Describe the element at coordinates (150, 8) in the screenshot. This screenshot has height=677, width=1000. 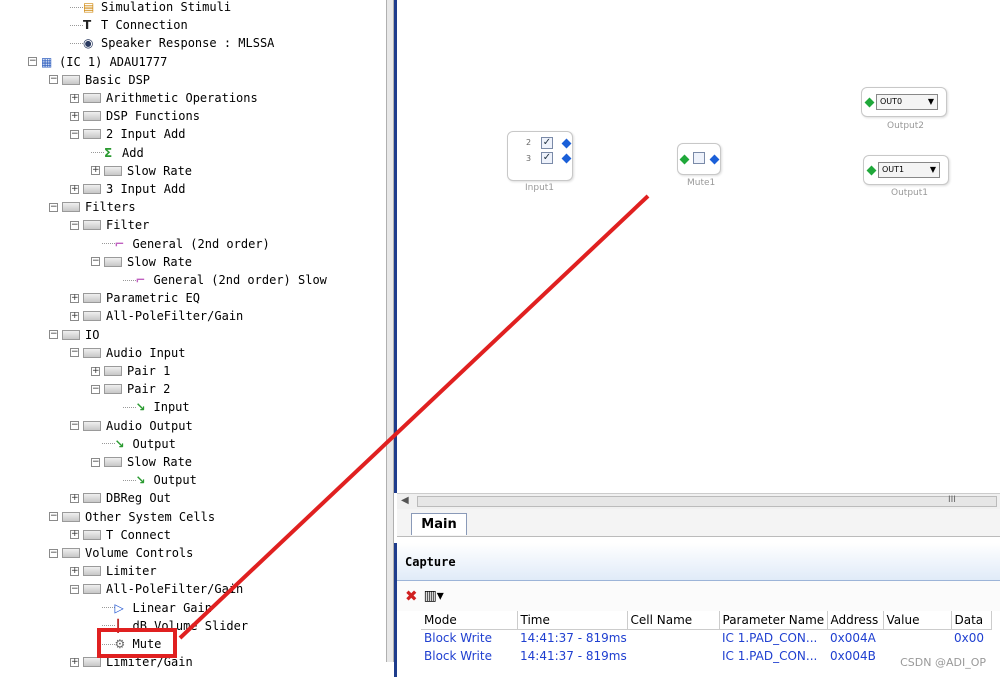
I see `tree-item: ▤ Simulation Stimuli` at that location.